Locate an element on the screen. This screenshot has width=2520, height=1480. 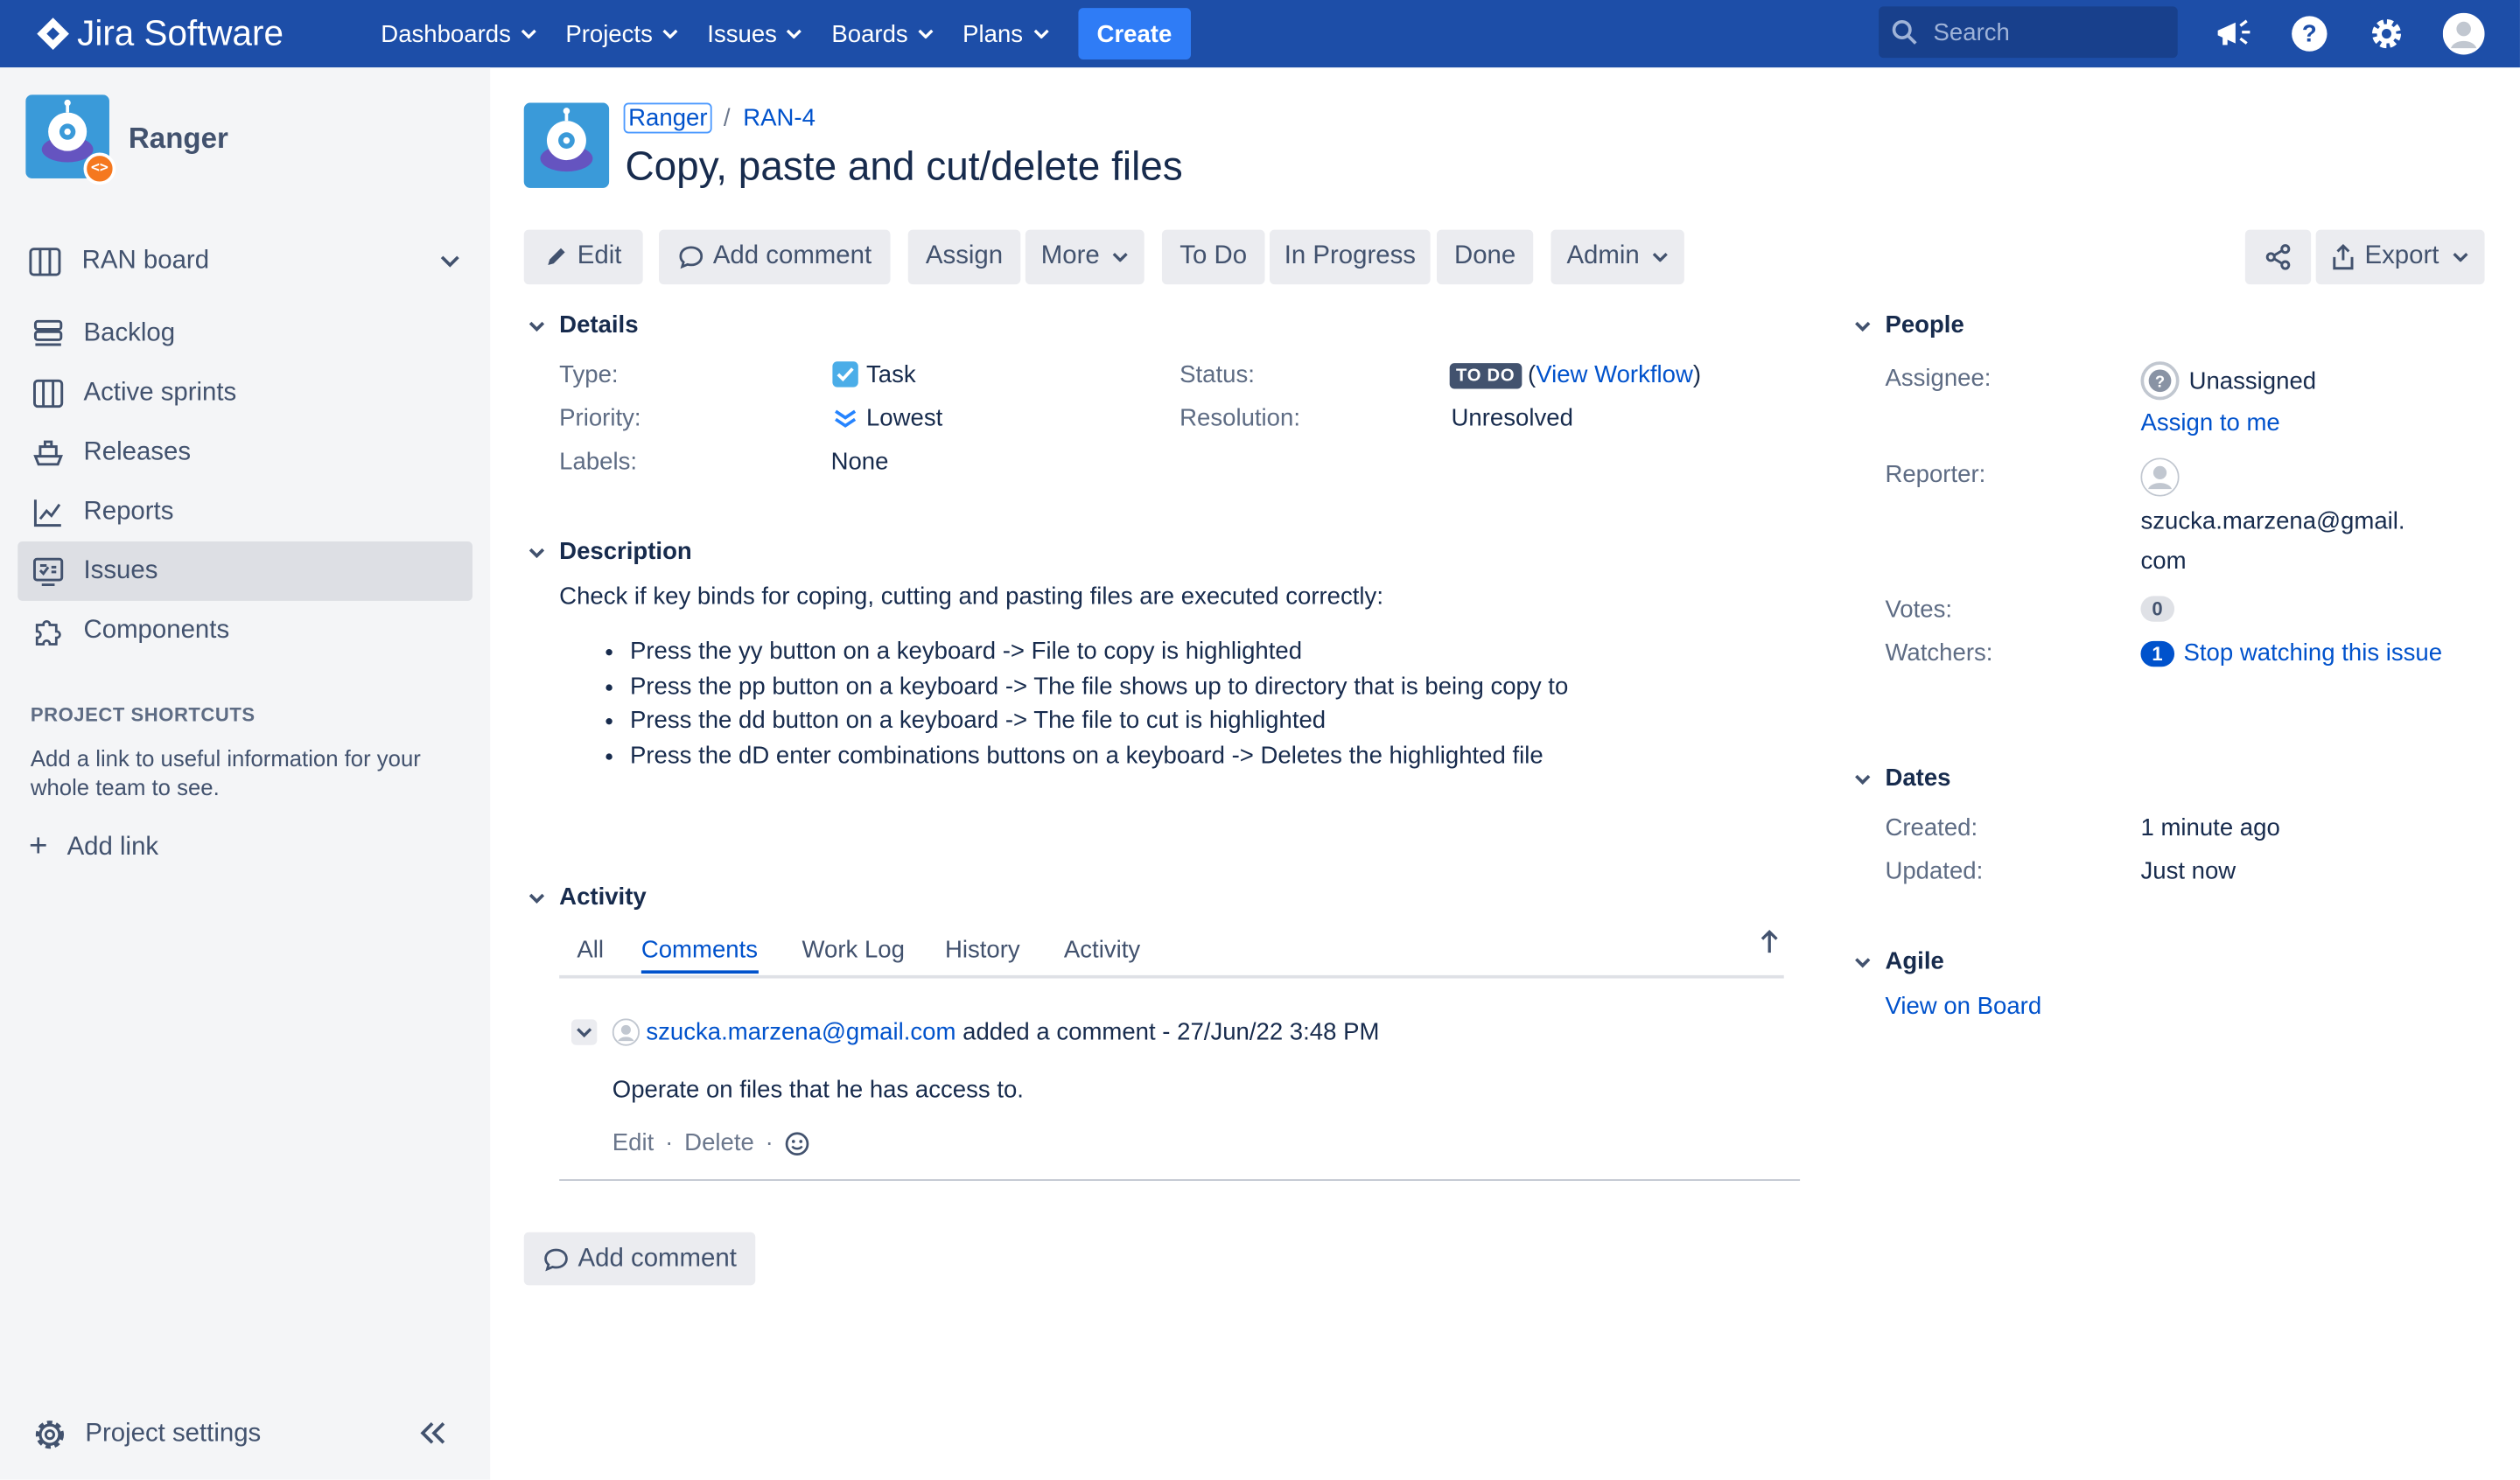
sidebar-item-label: Components is located at coordinates (156, 630).